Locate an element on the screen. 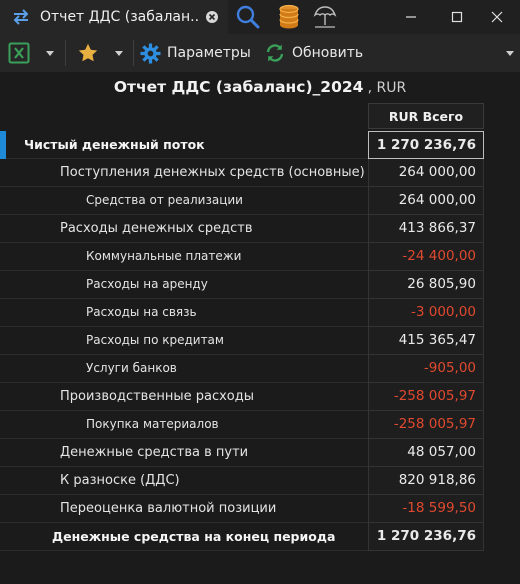 The image size is (520, 584). favorites-button is located at coordinates (88, 53).